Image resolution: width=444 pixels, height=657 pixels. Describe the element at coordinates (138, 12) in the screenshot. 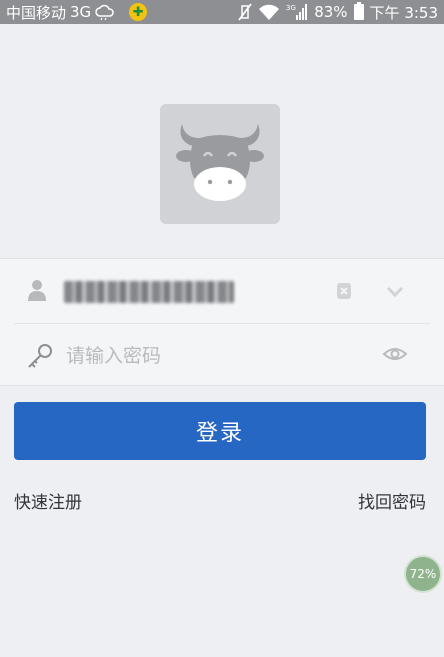

I see `app-badge-icon: ✚` at that location.